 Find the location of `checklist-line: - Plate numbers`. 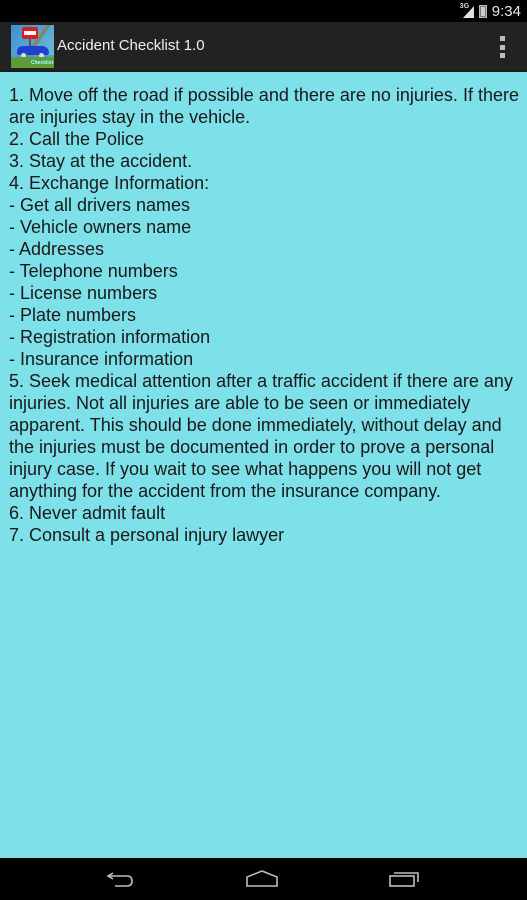

checklist-line: - Plate numbers is located at coordinates (73, 315).